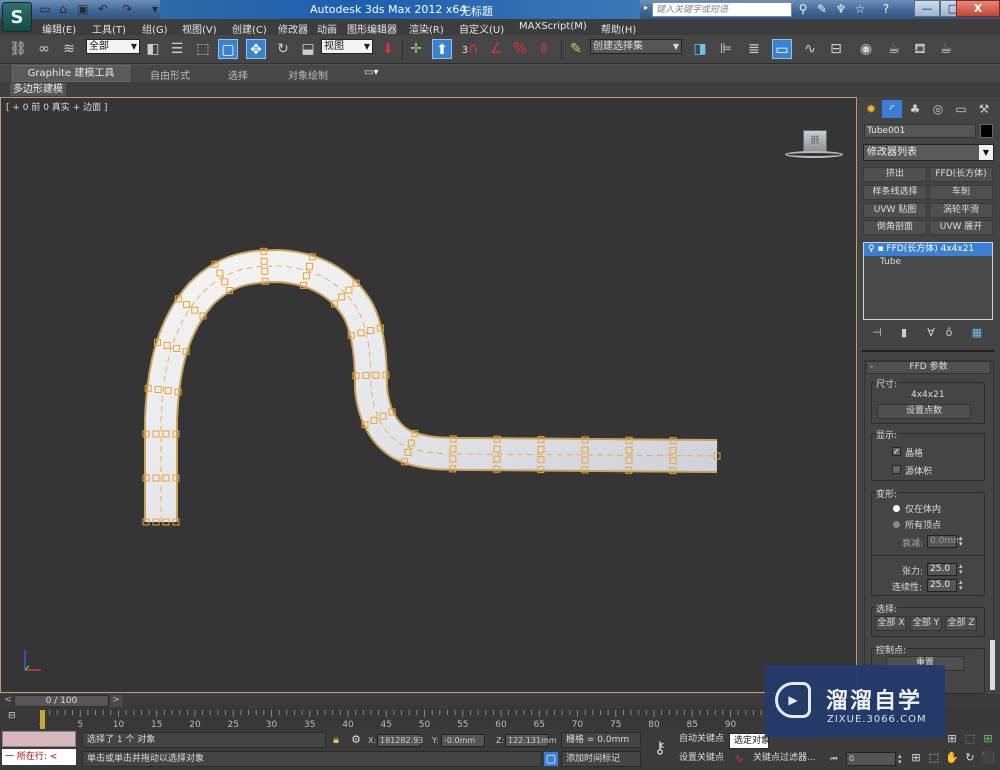  What do you see at coordinates (17, 718) in the screenshot?
I see `open-mini-curve-editor-icon: ⊟` at bounding box center [17, 718].